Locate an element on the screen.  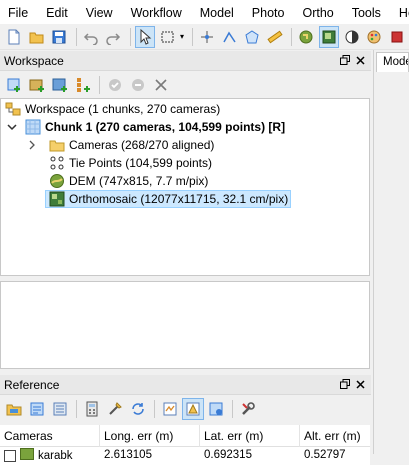
menu-photo: Photo is located at coordinates (268, 12).